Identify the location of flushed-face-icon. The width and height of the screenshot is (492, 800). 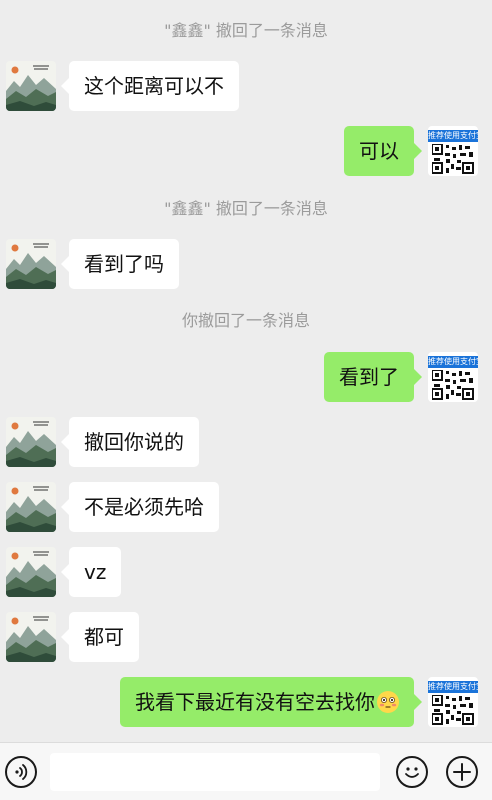
(388, 702).